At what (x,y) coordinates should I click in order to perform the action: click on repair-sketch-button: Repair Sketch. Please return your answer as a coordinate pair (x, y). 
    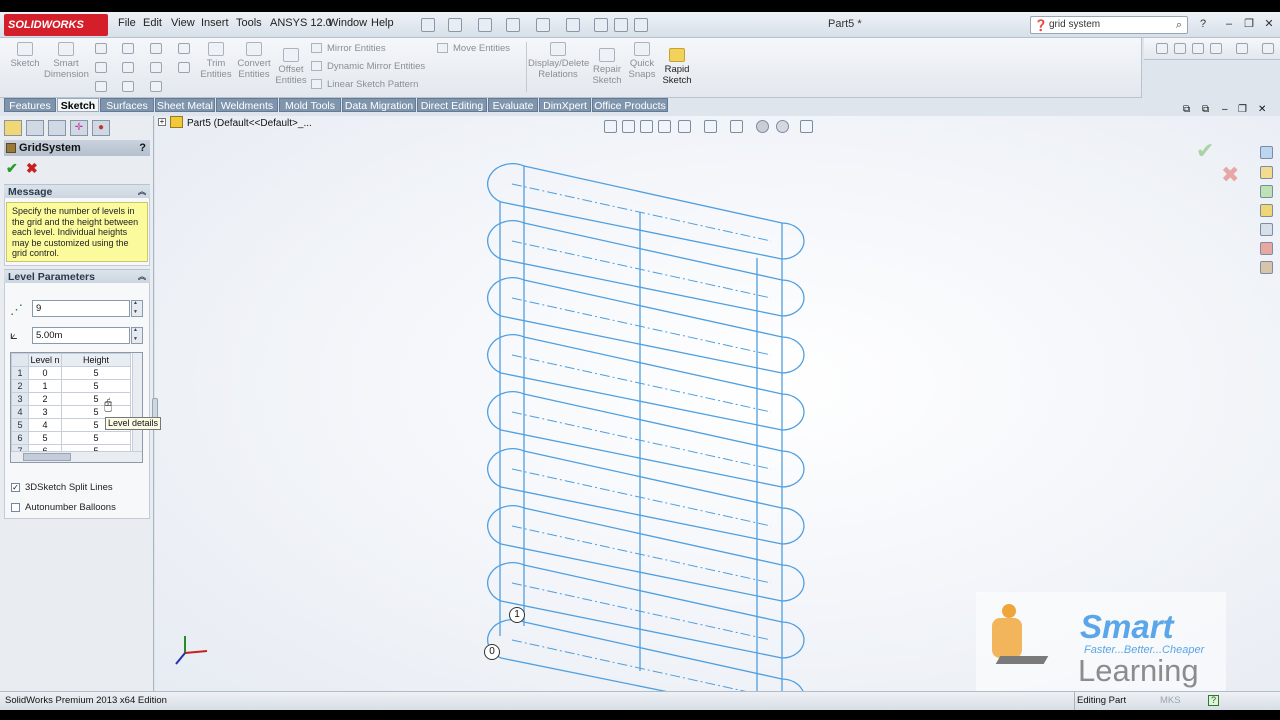
    Looking at the image, I should click on (607, 67).